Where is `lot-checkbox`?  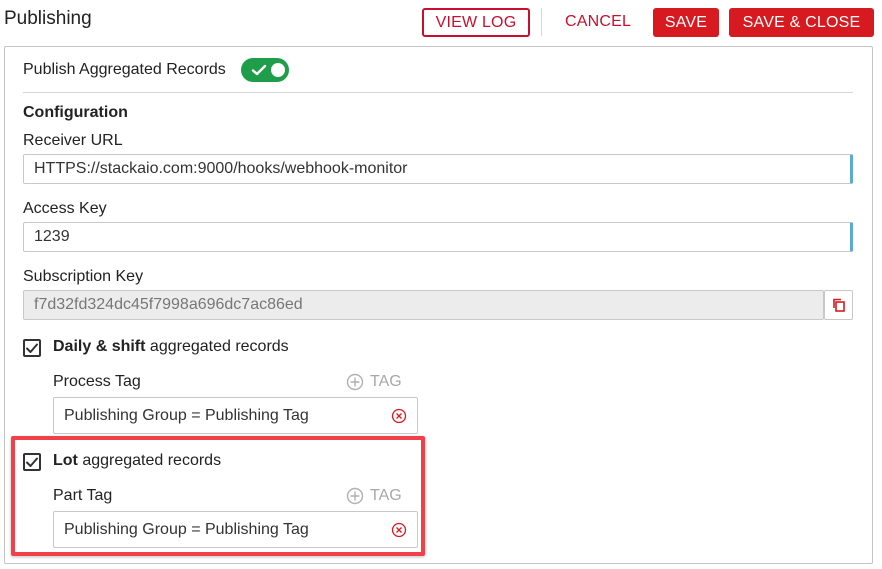
lot-checkbox is located at coordinates (32, 462).